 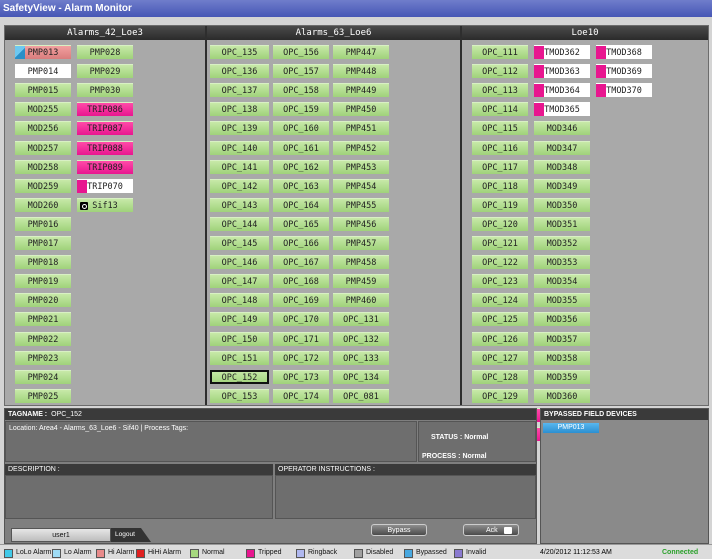 What do you see at coordinates (500, 243) in the screenshot?
I see `alarm-tag: OPC_121` at bounding box center [500, 243].